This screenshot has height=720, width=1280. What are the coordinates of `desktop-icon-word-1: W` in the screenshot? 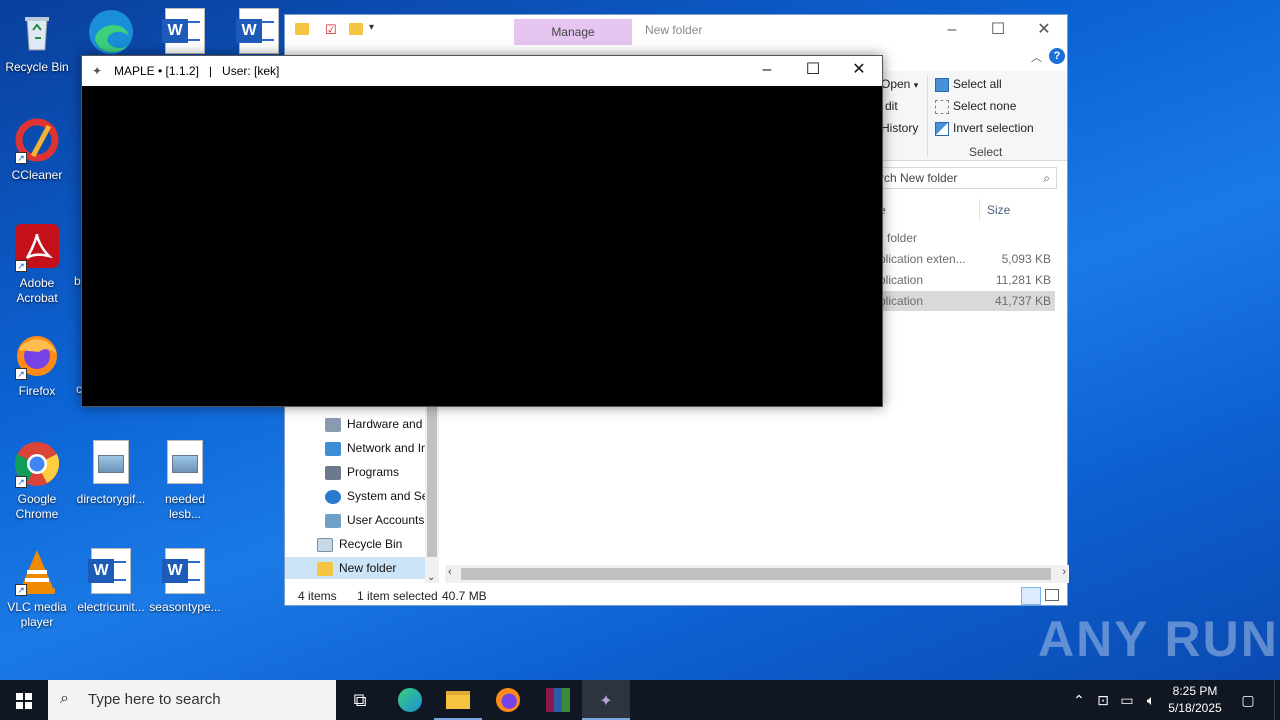 It's located at (185, 31).